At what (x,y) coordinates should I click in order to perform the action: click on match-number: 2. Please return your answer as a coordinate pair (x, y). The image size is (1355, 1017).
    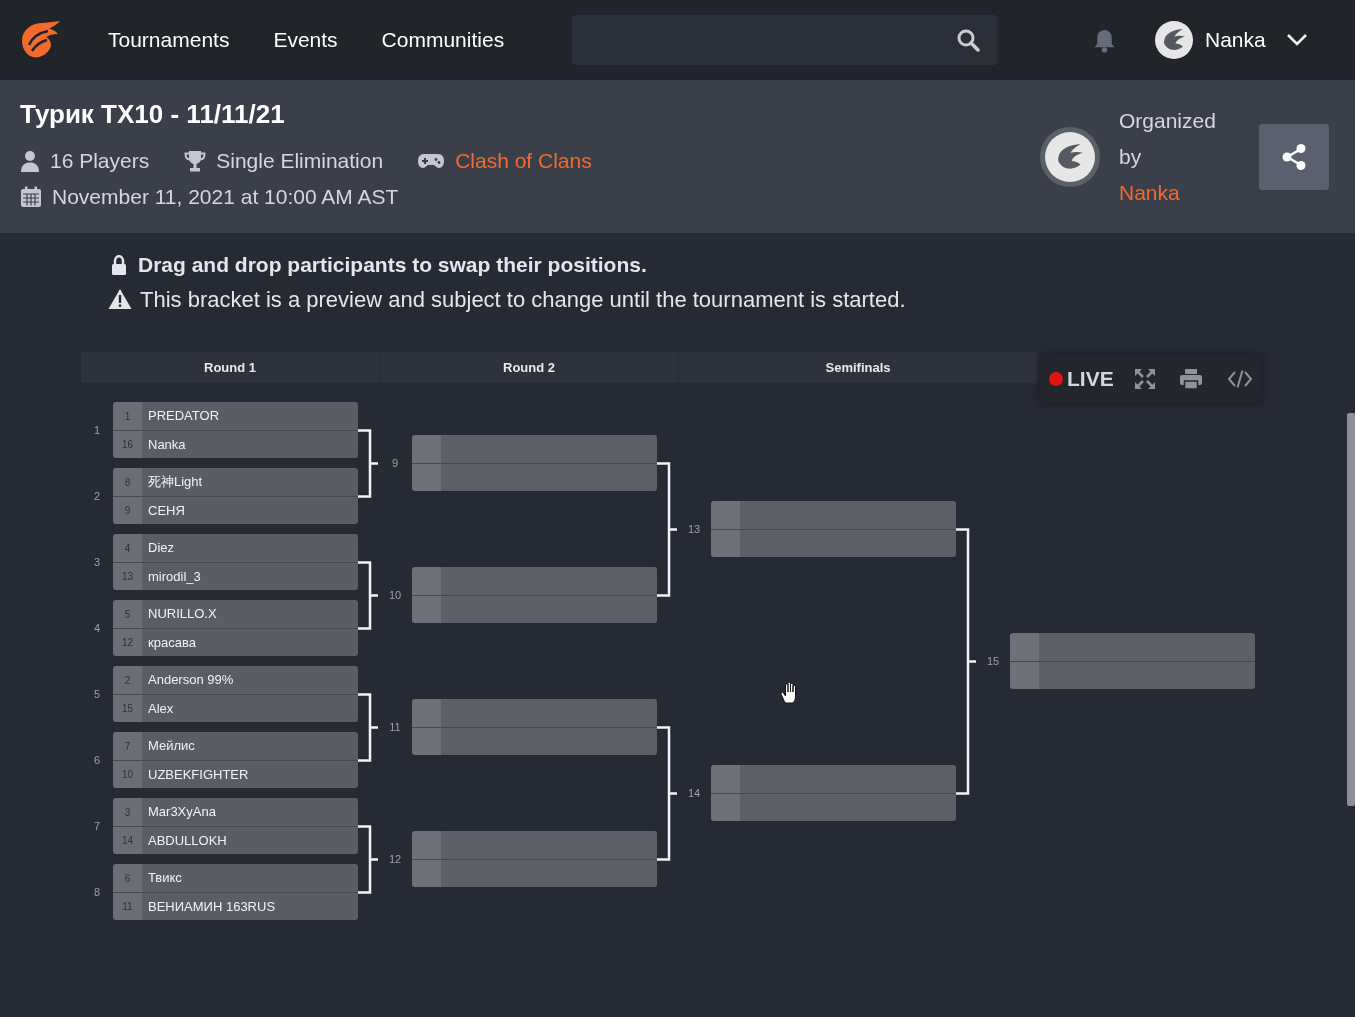
    Looking at the image, I should click on (97, 496).